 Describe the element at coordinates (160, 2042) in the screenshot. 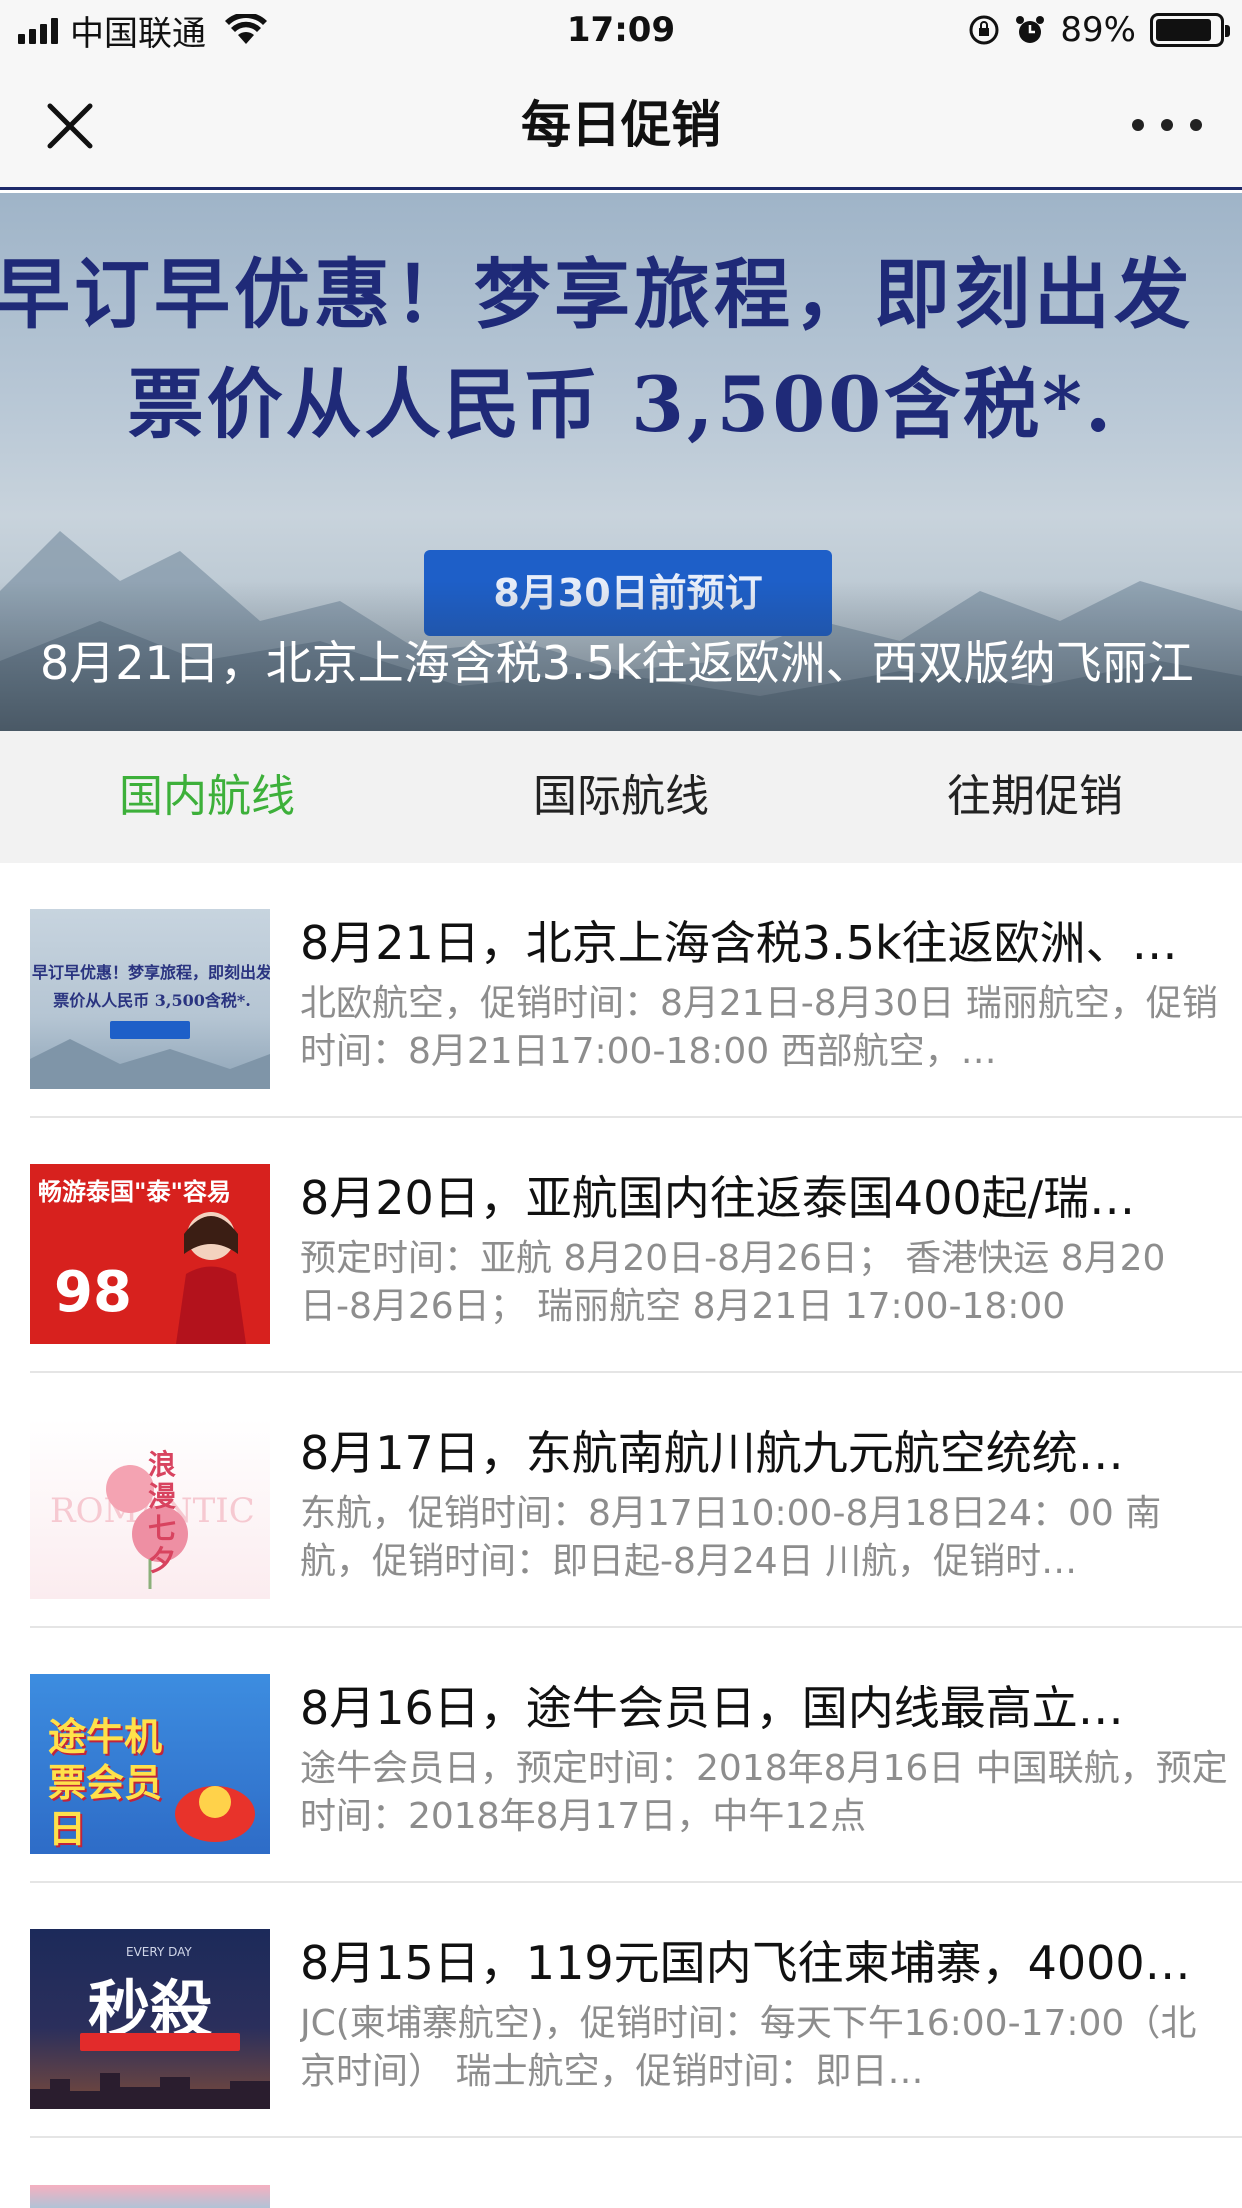

I see `thumb-time-banner` at that location.